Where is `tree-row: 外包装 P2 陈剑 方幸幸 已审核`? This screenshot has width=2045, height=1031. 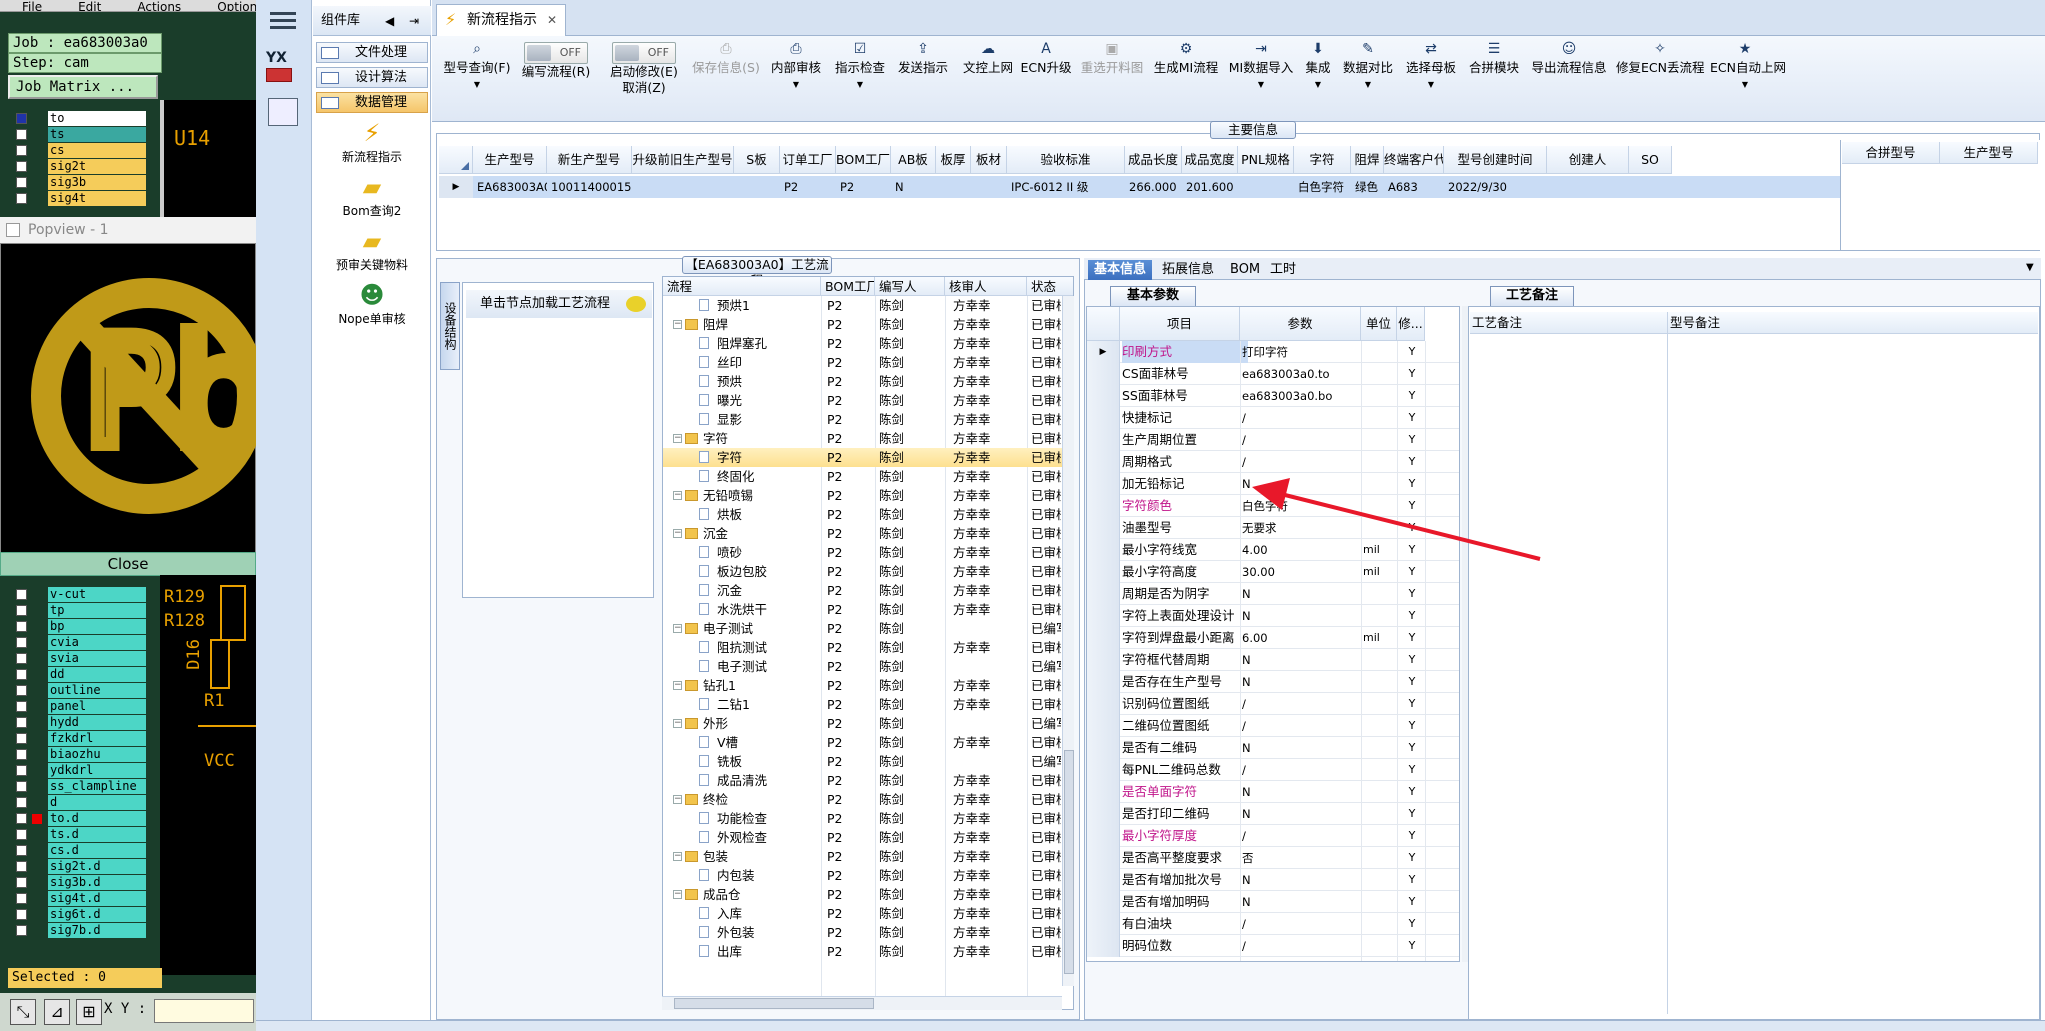
tree-row: 外包装 P2 陈剑 方幸幸 已审核 is located at coordinates (868, 932).